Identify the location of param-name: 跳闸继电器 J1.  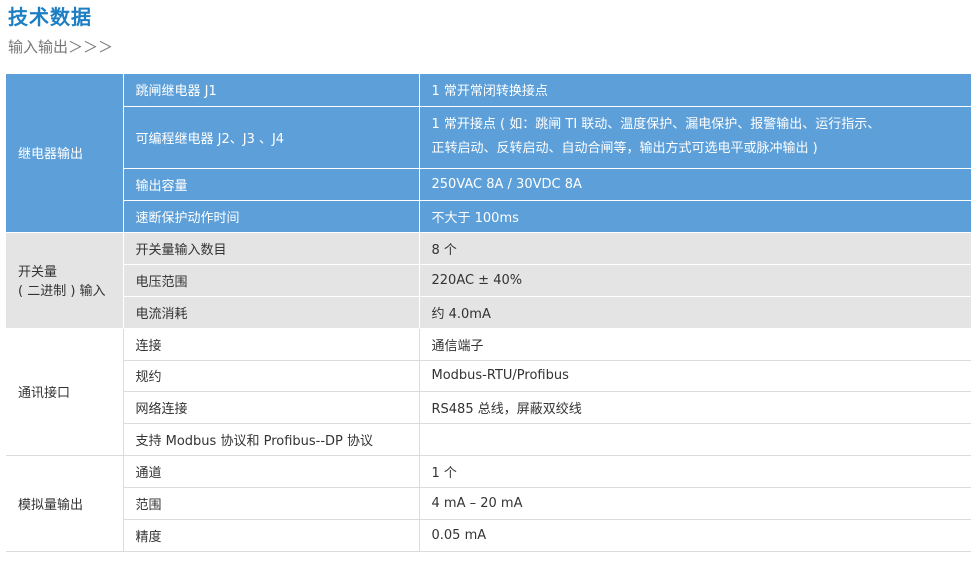
(271, 90).